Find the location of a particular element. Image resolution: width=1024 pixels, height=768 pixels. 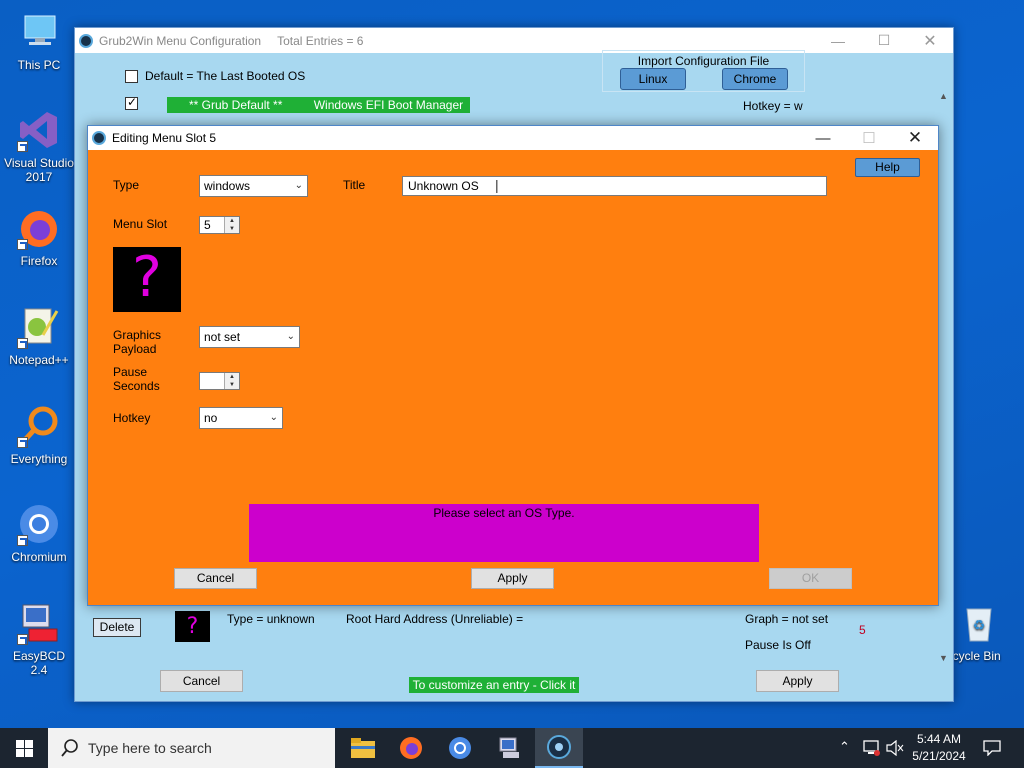

desktop-icon-chromium: Chromium is located at coordinates (39, 533).